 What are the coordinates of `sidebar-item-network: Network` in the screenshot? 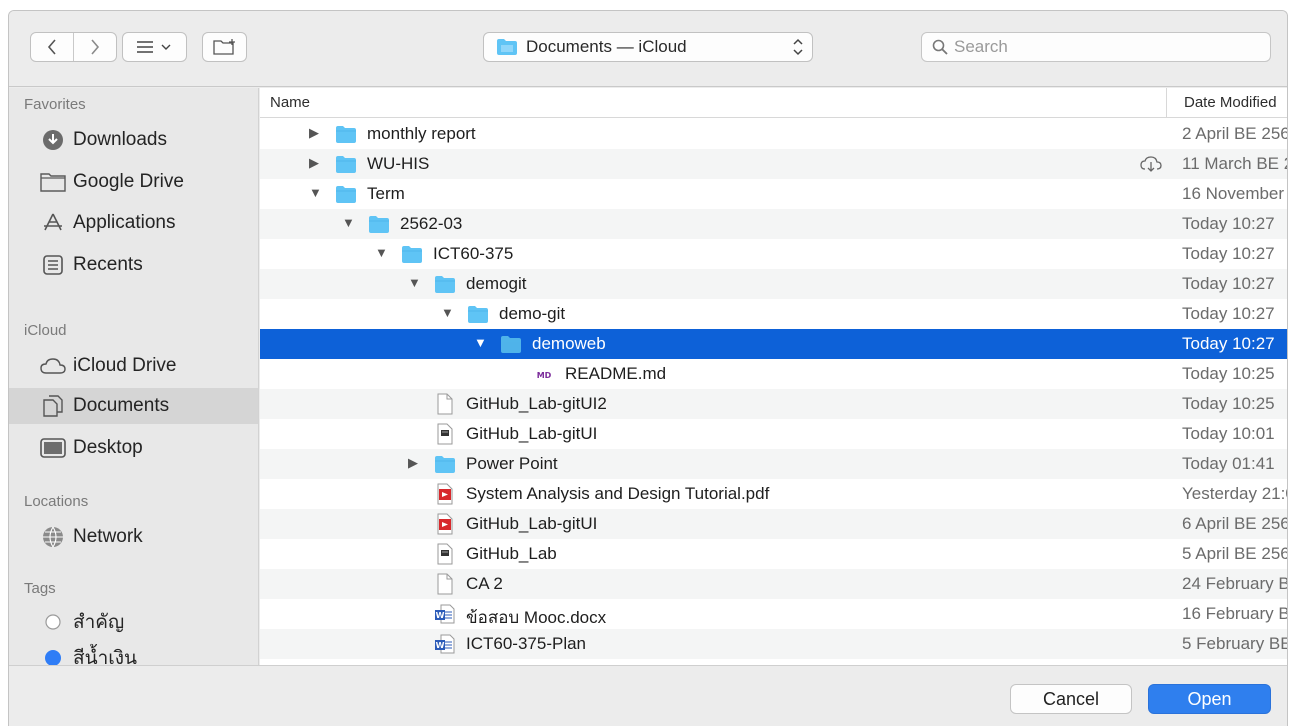 It's located at (133, 537).